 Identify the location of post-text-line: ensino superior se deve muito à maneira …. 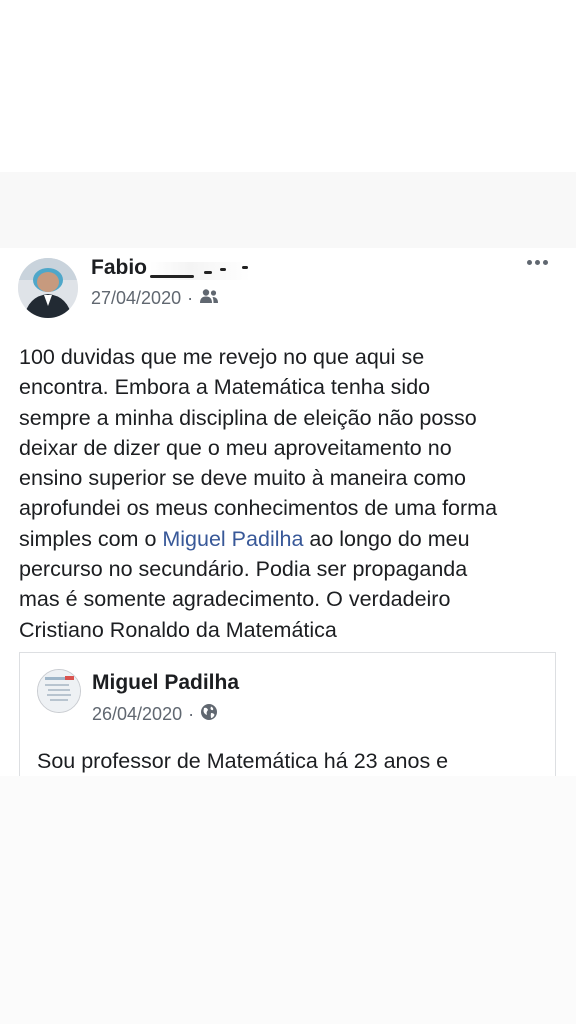
(242, 478).